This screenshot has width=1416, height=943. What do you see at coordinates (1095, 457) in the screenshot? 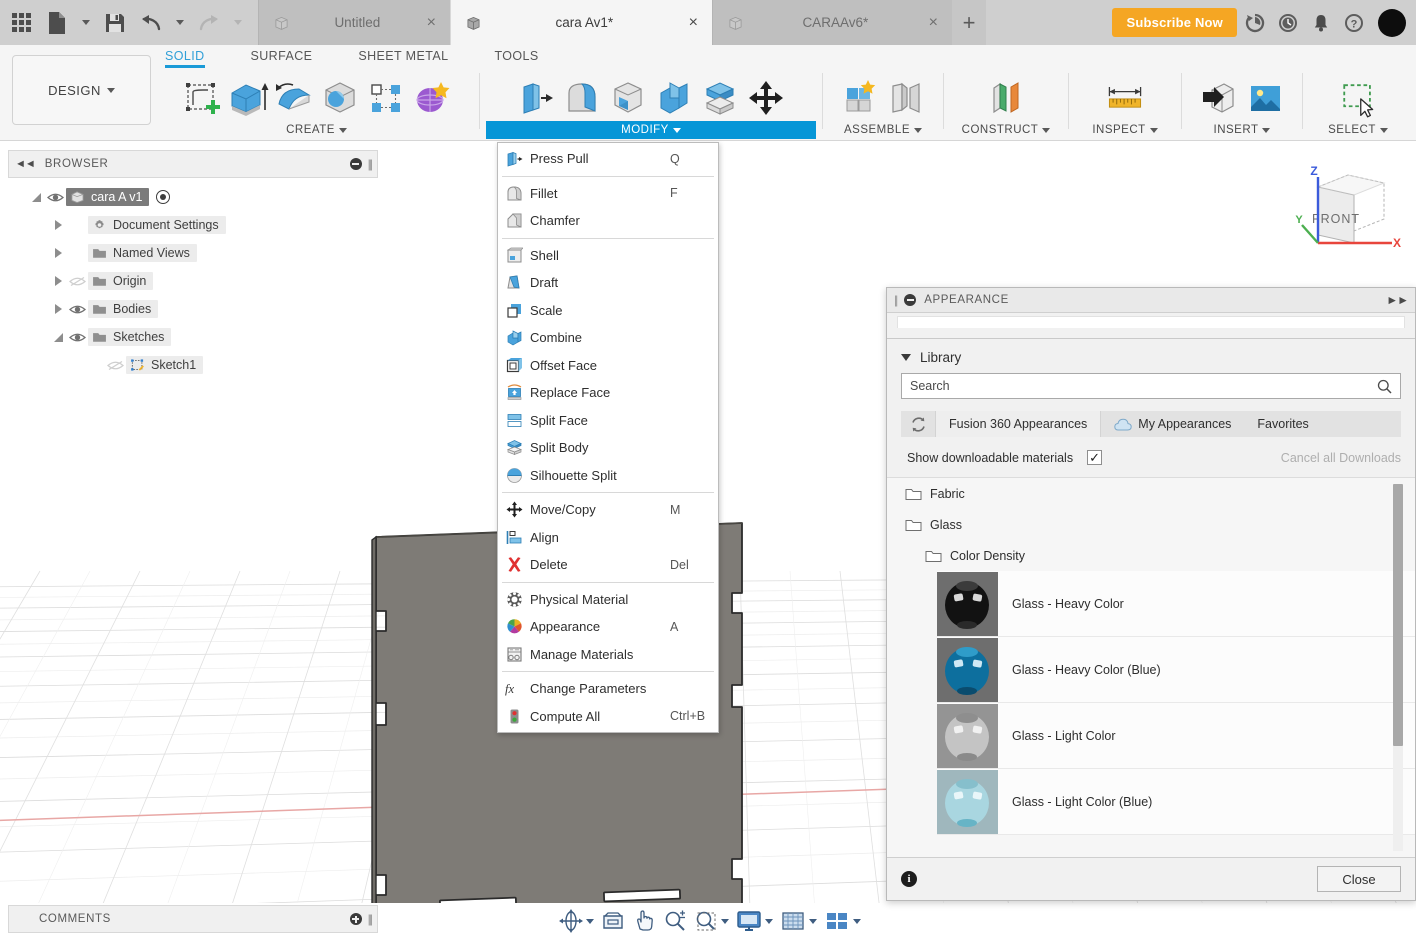
I see `downloadable-checkbox: ✓` at bounding box center [1095, 457].